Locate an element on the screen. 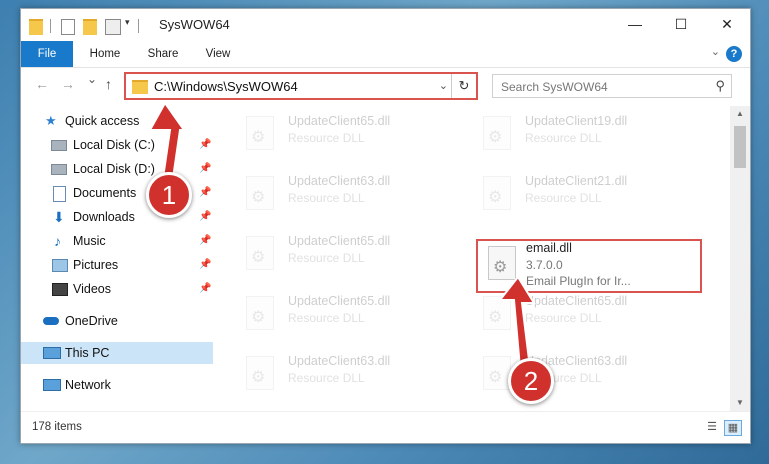 The height and width of the screenshot is (464, 769). step-badge-1: 1 is located at coordinates (169, 195).